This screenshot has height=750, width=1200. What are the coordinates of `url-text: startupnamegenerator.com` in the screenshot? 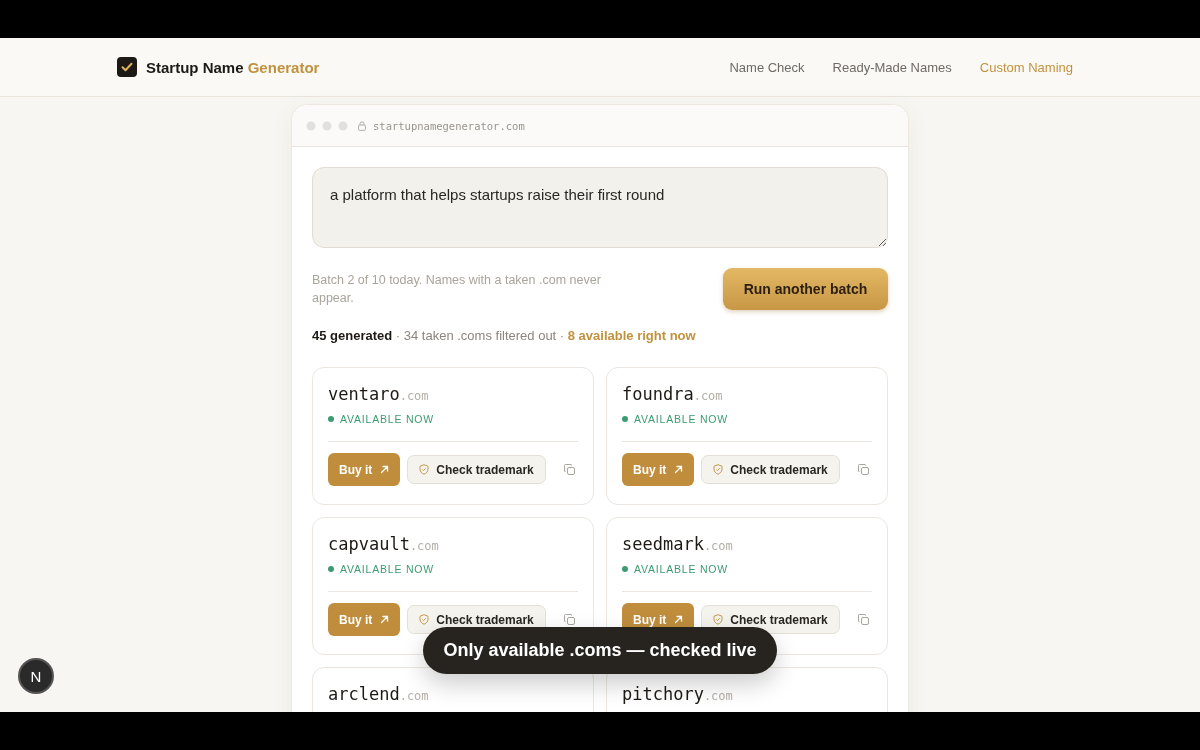 It's located at (449, 125).